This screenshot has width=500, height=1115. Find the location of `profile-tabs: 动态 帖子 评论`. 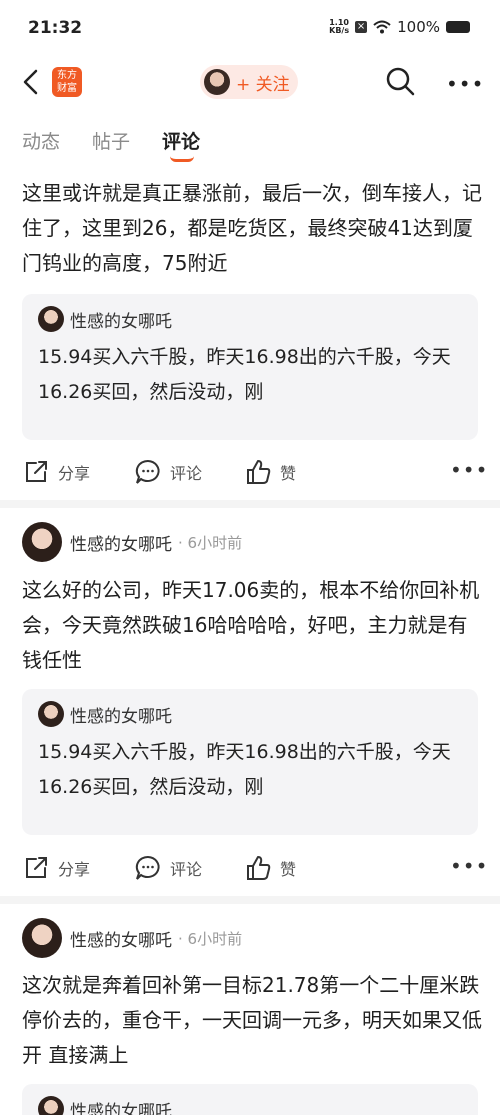

profile-tabs: 动态 帖子 评论 is located at coordinates (250, 142).